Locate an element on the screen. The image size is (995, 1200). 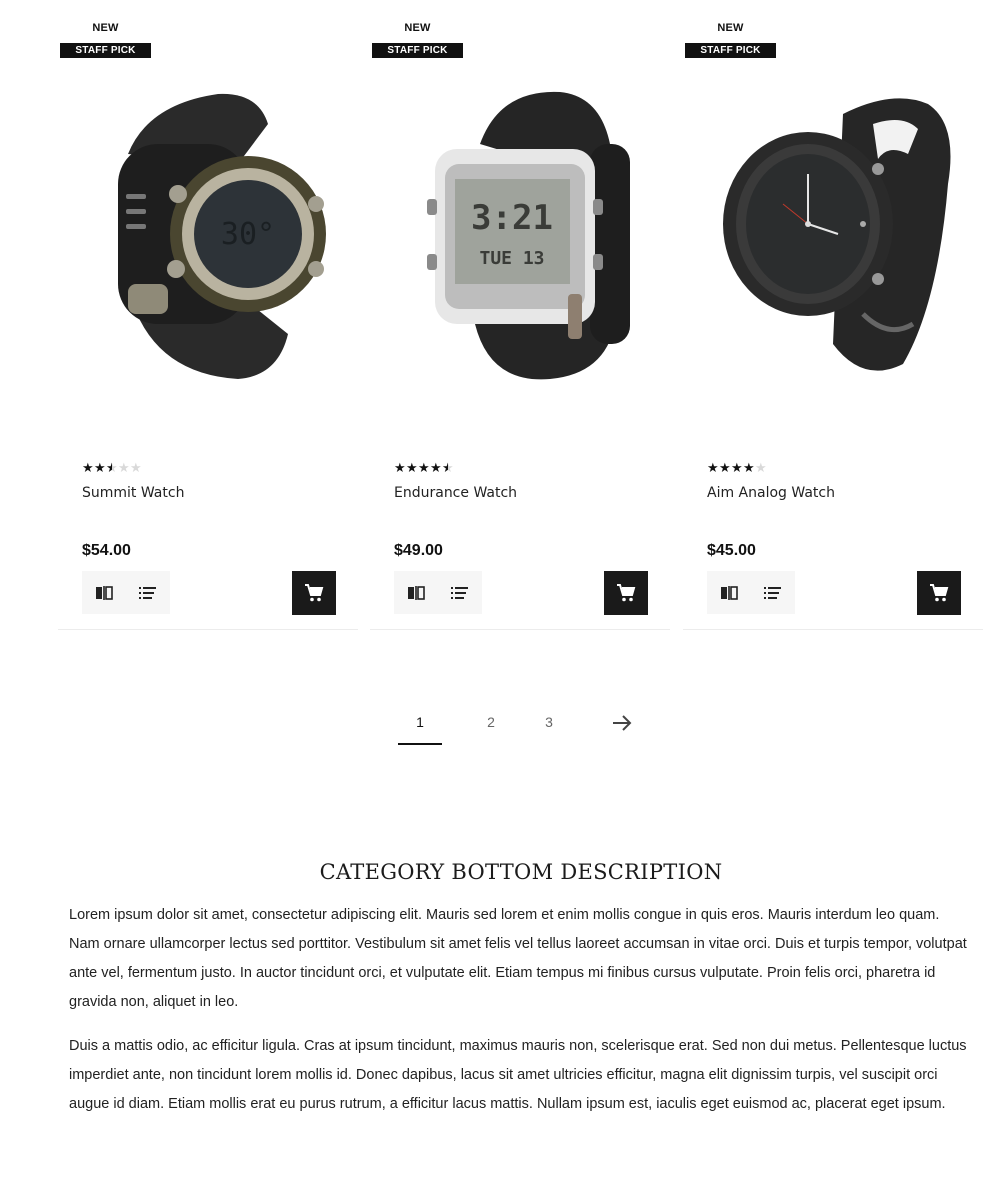
product-name: Summit Watch is located at coordinates (133, 493).